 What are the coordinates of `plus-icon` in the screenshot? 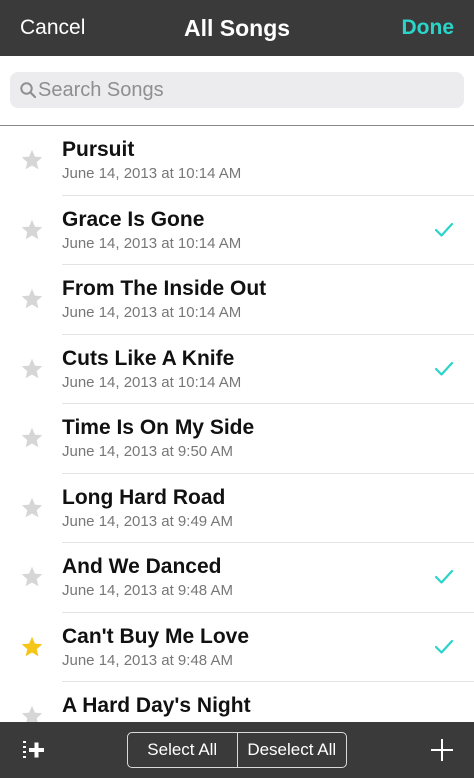 It's located at (442, 750).